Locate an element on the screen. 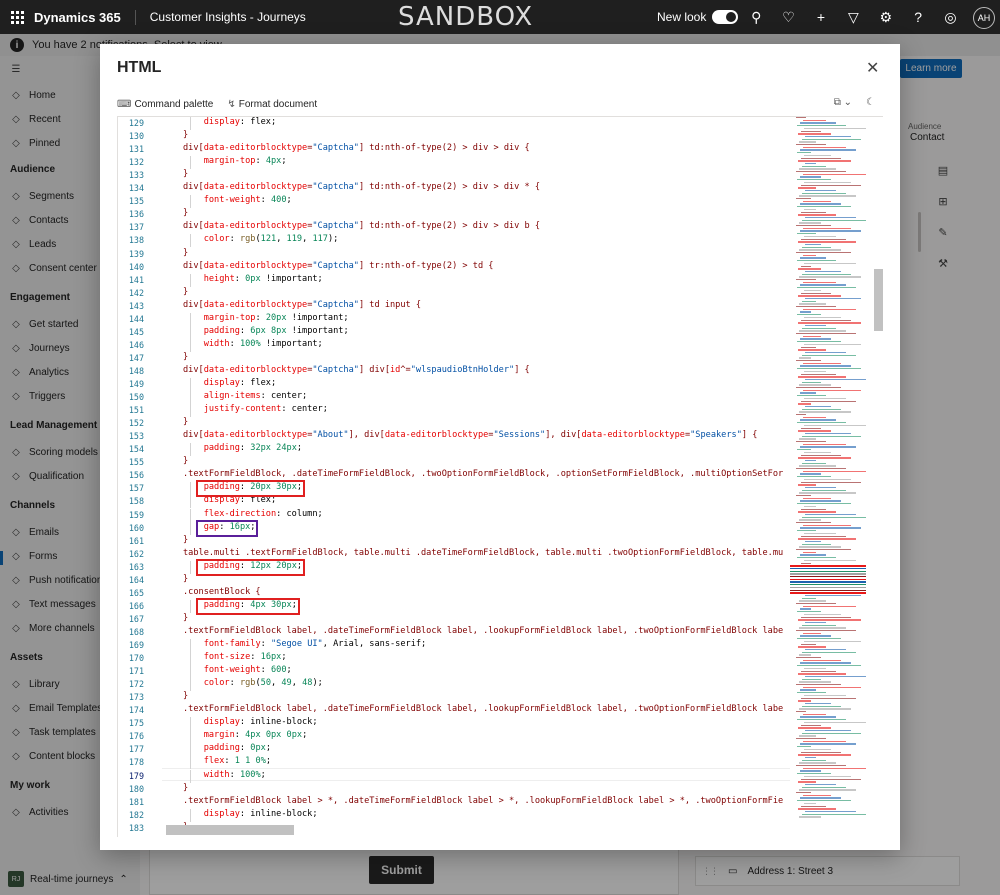 The width and height of the screenshot is (1000, 895). filter-icon: ▽ is located at coordinates (853, 17).